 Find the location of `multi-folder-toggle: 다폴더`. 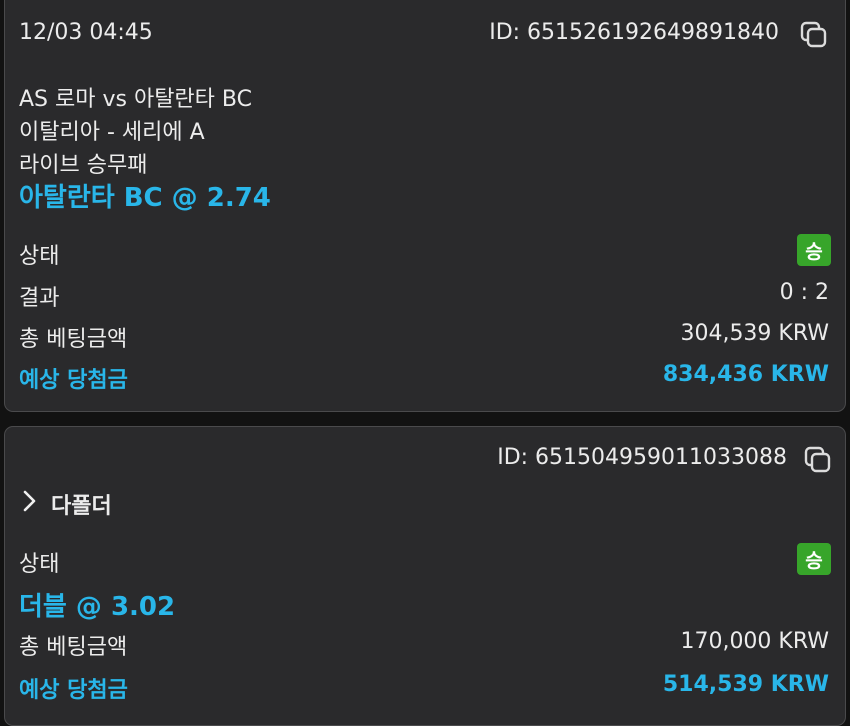

multi-folder-toggle: 다폴더 is located at coordinates (81, 504).